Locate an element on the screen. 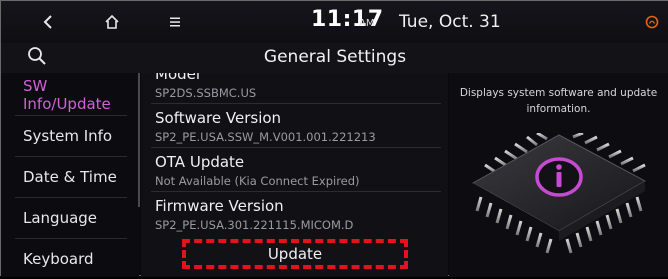 The width and height of the screenshot is (668, 279). row-title: Model is located at coordinates (178, 78).